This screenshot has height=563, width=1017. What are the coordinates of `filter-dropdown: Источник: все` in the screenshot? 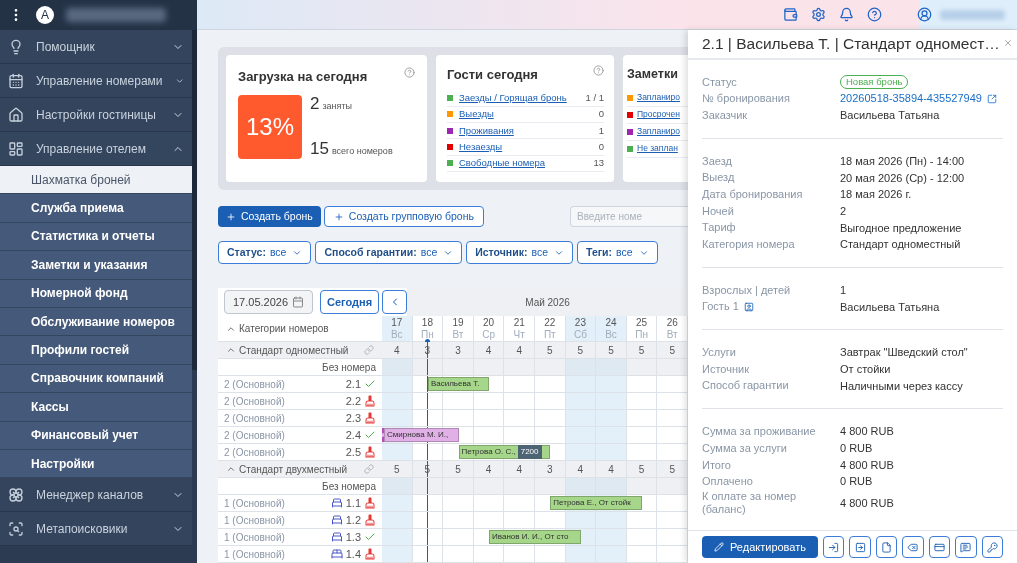 It's located at (519, 252).